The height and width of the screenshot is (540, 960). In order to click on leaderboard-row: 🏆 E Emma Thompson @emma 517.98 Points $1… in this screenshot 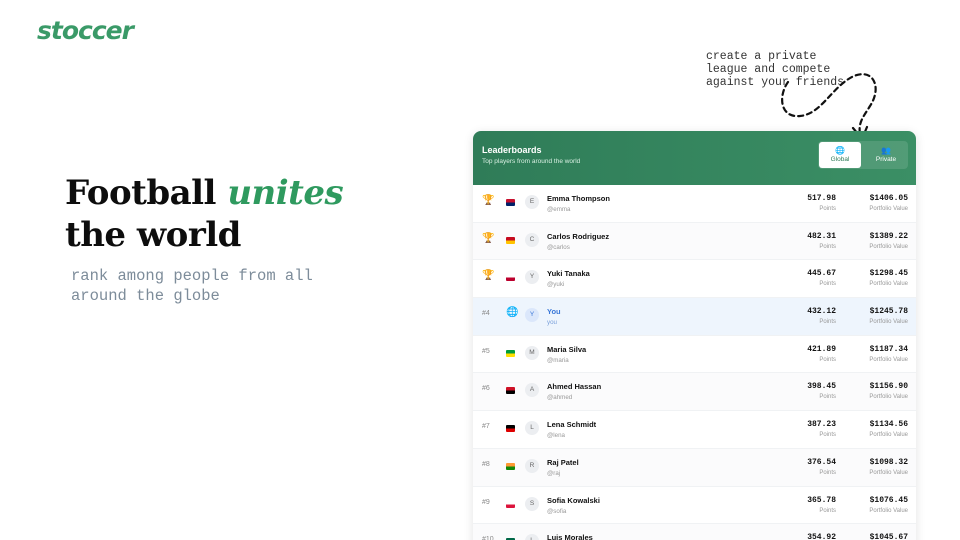, I will do `click(694, 204)`.